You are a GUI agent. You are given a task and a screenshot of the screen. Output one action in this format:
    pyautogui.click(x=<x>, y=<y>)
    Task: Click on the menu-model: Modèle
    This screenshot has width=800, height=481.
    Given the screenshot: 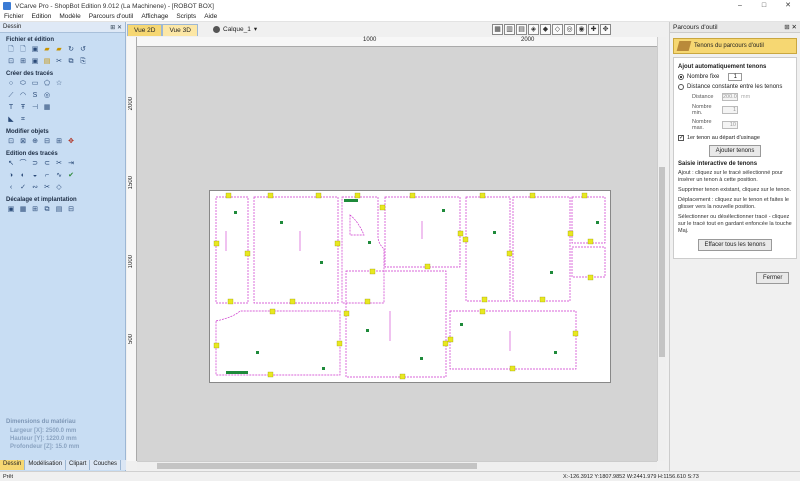 What is the action you would take?
    pyautogui.click(x=69, y=16)
    